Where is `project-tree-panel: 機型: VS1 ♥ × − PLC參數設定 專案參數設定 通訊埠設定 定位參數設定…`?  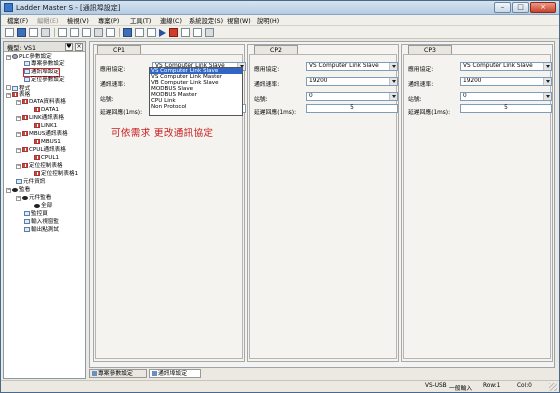
project-tree-panel: 機型: VS1 ♥ × − PLC參數設定 專案參數設定 通訊埠設定 定位參數設定… is located at coordinates (44, 210).